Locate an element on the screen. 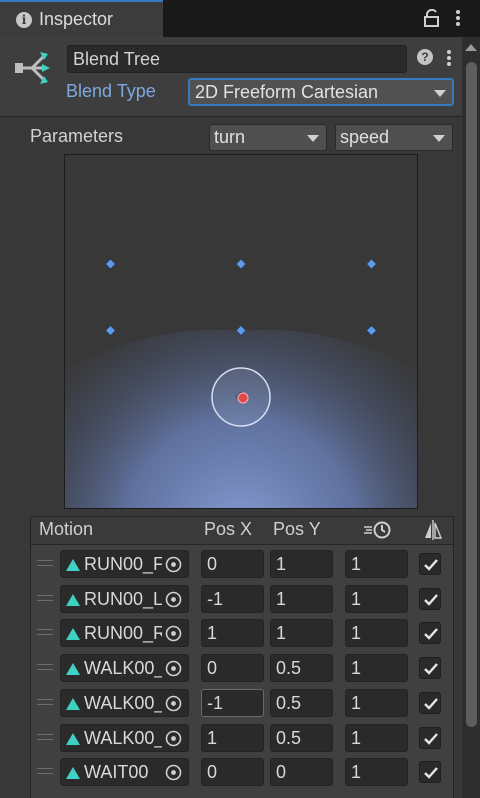  help-icon: ? is located at coordinates (425, 57).